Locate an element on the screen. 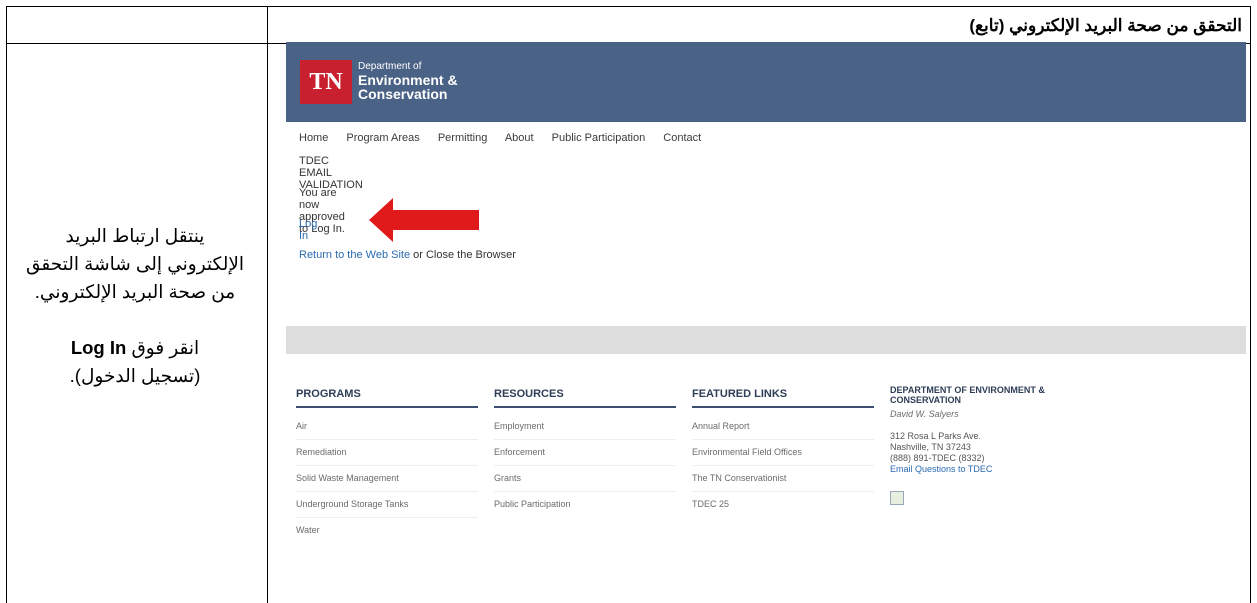 The height and width of the screenshot is (603, 1257). footer-link: The TN Conservationist is located at coordinates (783, 479).